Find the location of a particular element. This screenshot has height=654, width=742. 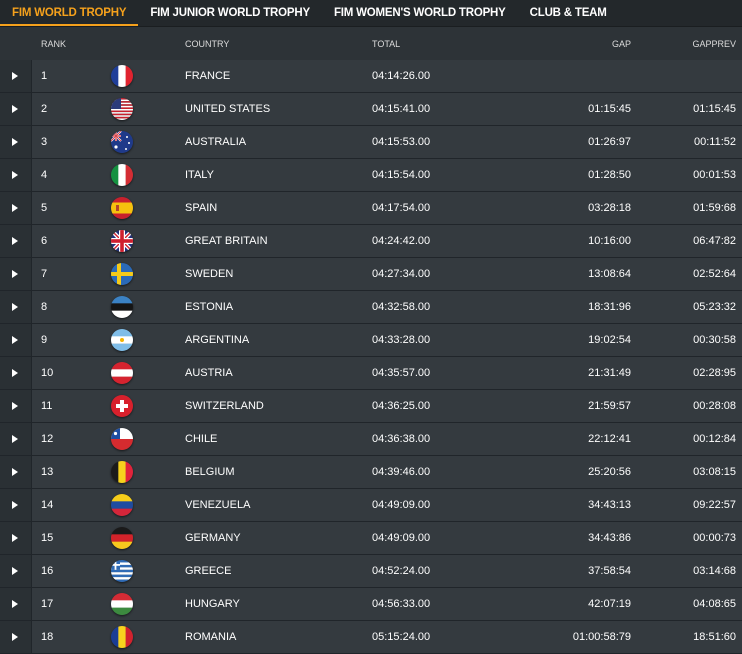

total-time-cell: 04:36:25.00 is located at coordinates (401, 406).